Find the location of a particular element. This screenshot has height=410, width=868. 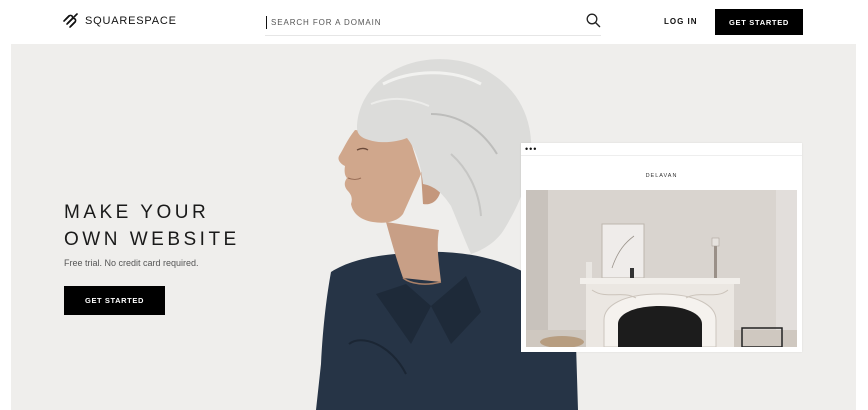

hero-subtext: Free trial. No credit card required. is located at coordinates (131, 263).